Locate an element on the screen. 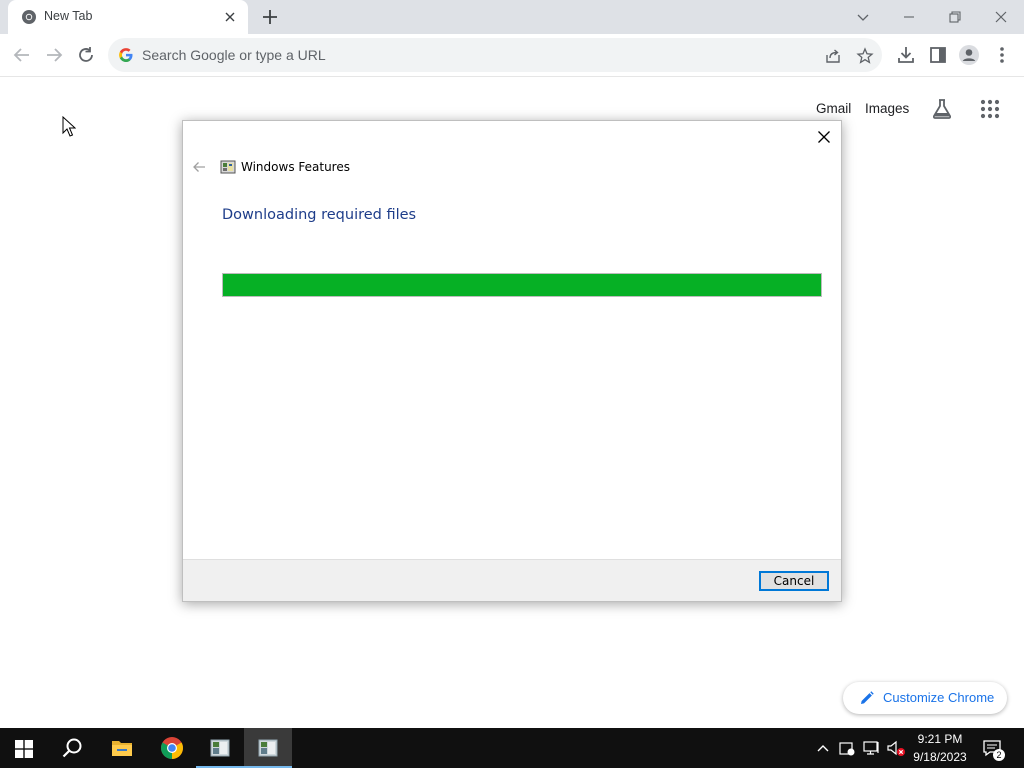 This screenshot has height=768, width=1024. progress-bar is located at coordinates (522, 285).